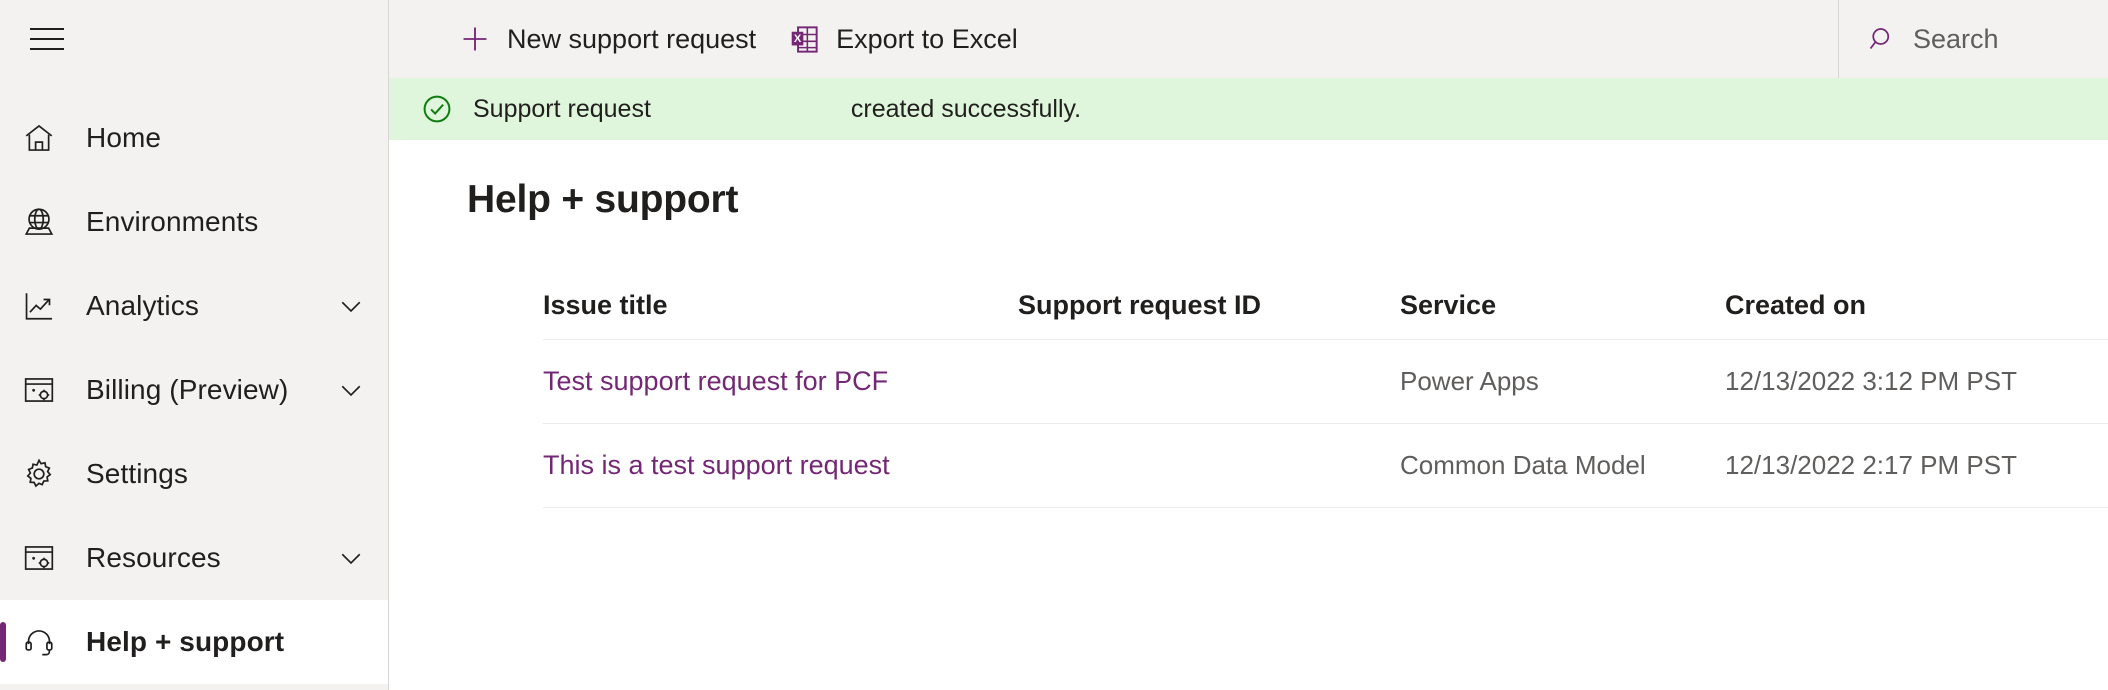 Image resolution: width=2108 pixels, height=690 pixels. What do you see at coordinates (153, 557) in the screenshot?
I see `sidebar-item-label: Resources` at bounding box center [153, 557].